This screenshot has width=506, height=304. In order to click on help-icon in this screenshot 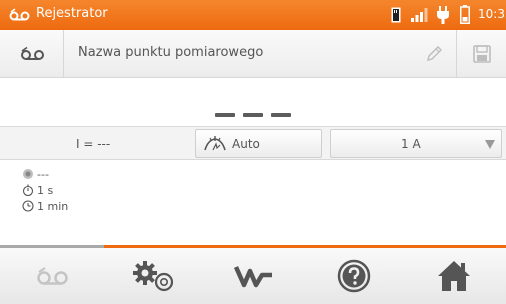, I will do `click(354, 276)`.